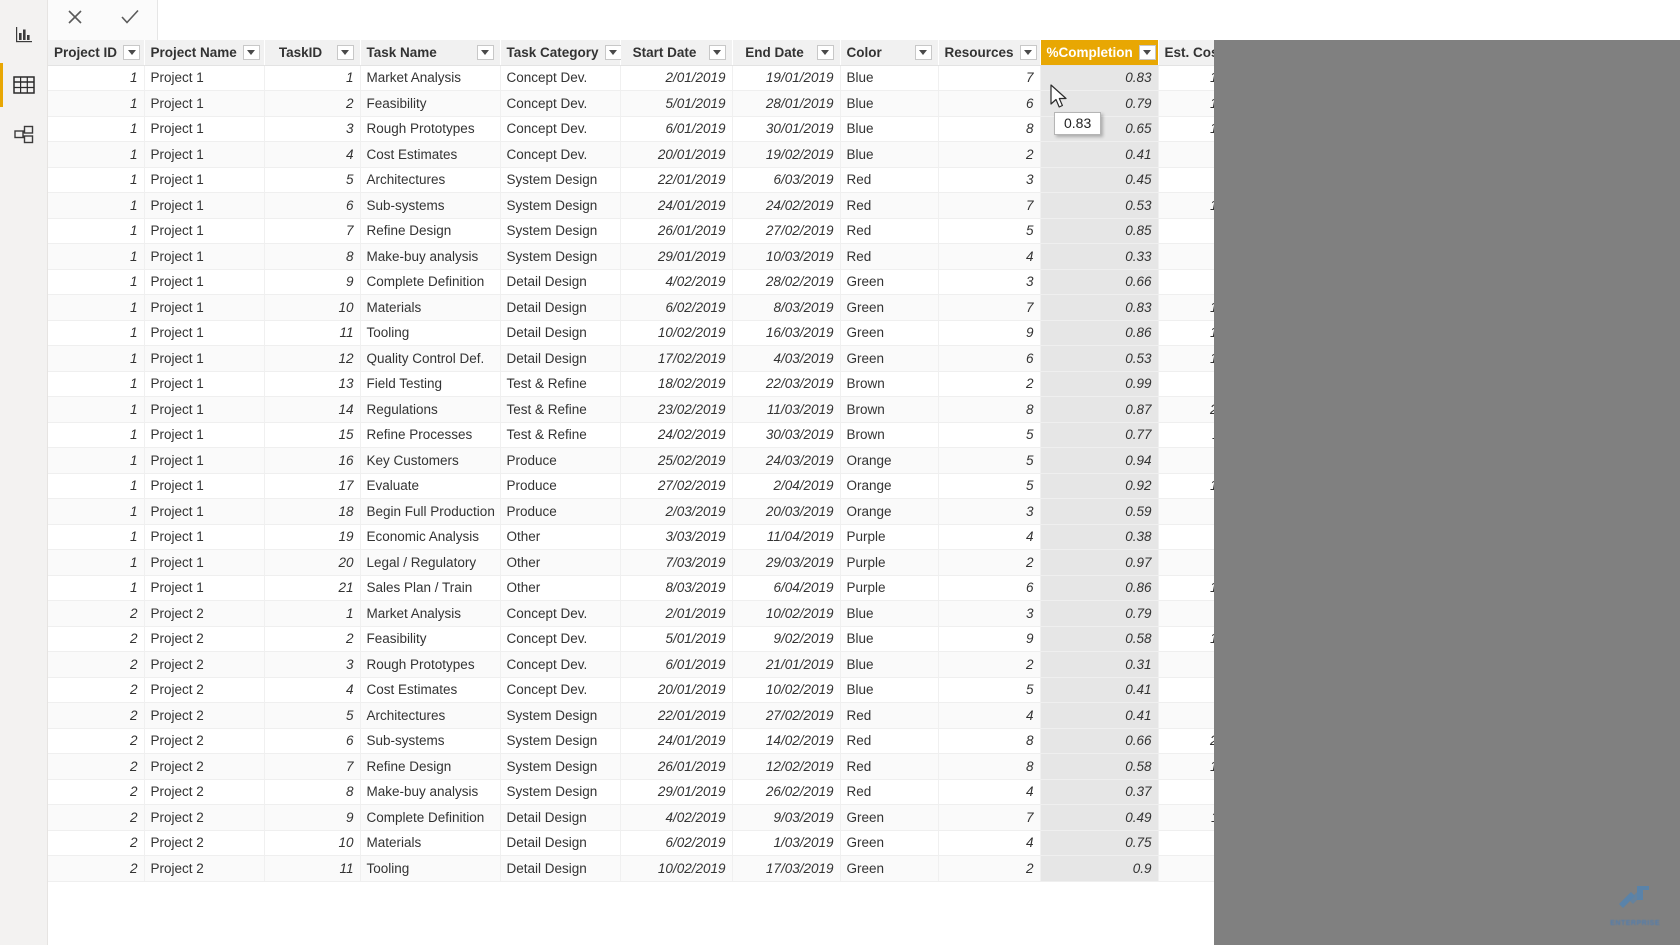 The width and height of the screenshot is (1680, 945). What do you see at coordinates (312, 460) in the screenshot?
I see `cell-task_id: 16` at bounding box center [312, 460].